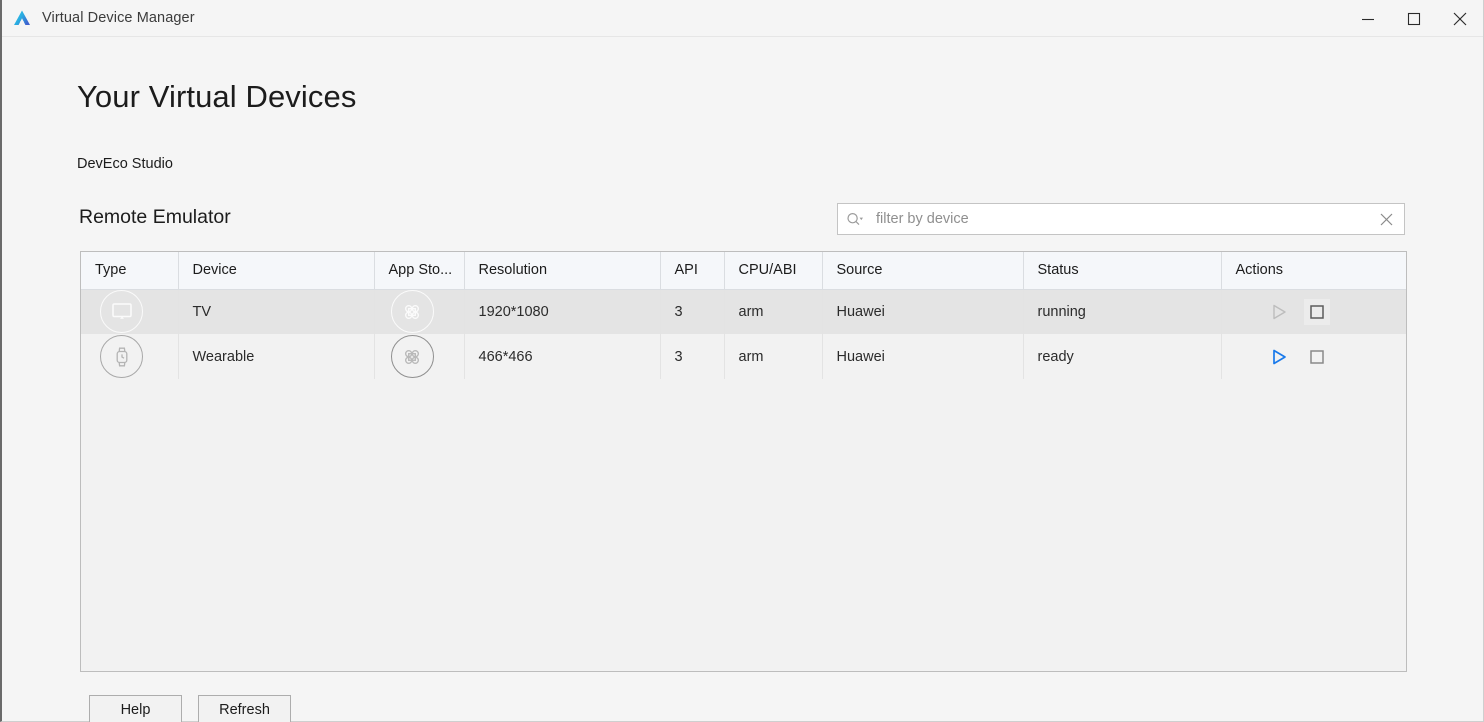  Describe the element at coordinates (1122, 356) in the screenshot. I see `cell-status: ready` at that location.